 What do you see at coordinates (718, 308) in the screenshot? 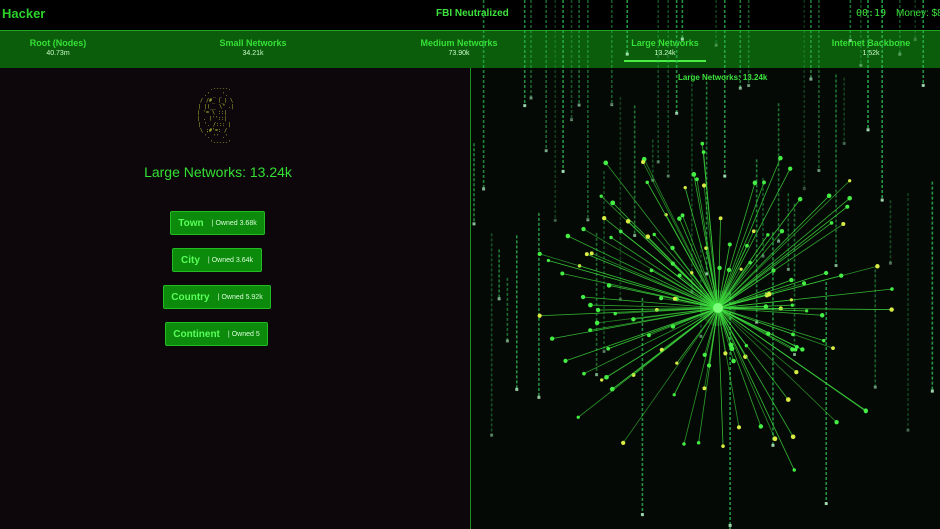
I see `network-core` at bounding box center [718, 308].